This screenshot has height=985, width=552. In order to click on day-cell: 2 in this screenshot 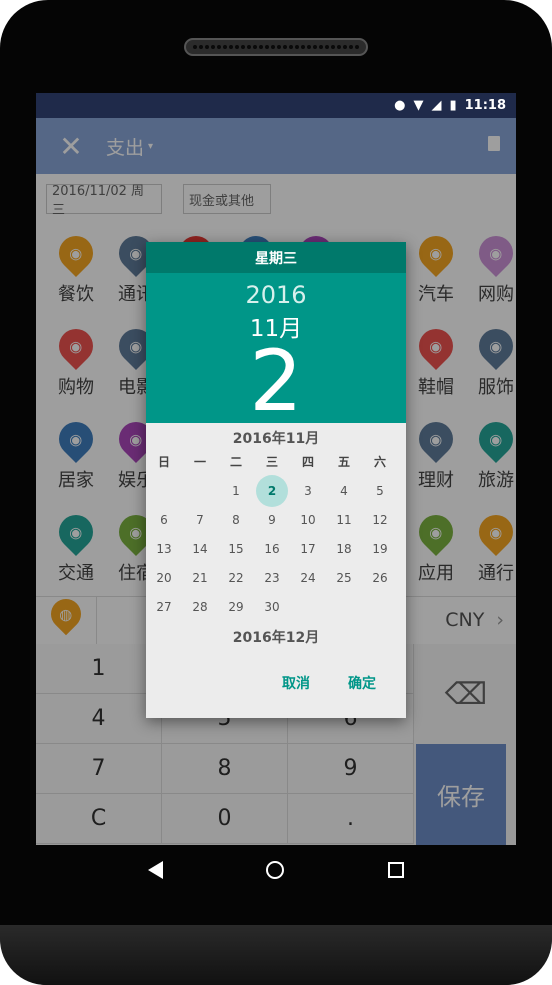, I will do `click(272, 490)`.